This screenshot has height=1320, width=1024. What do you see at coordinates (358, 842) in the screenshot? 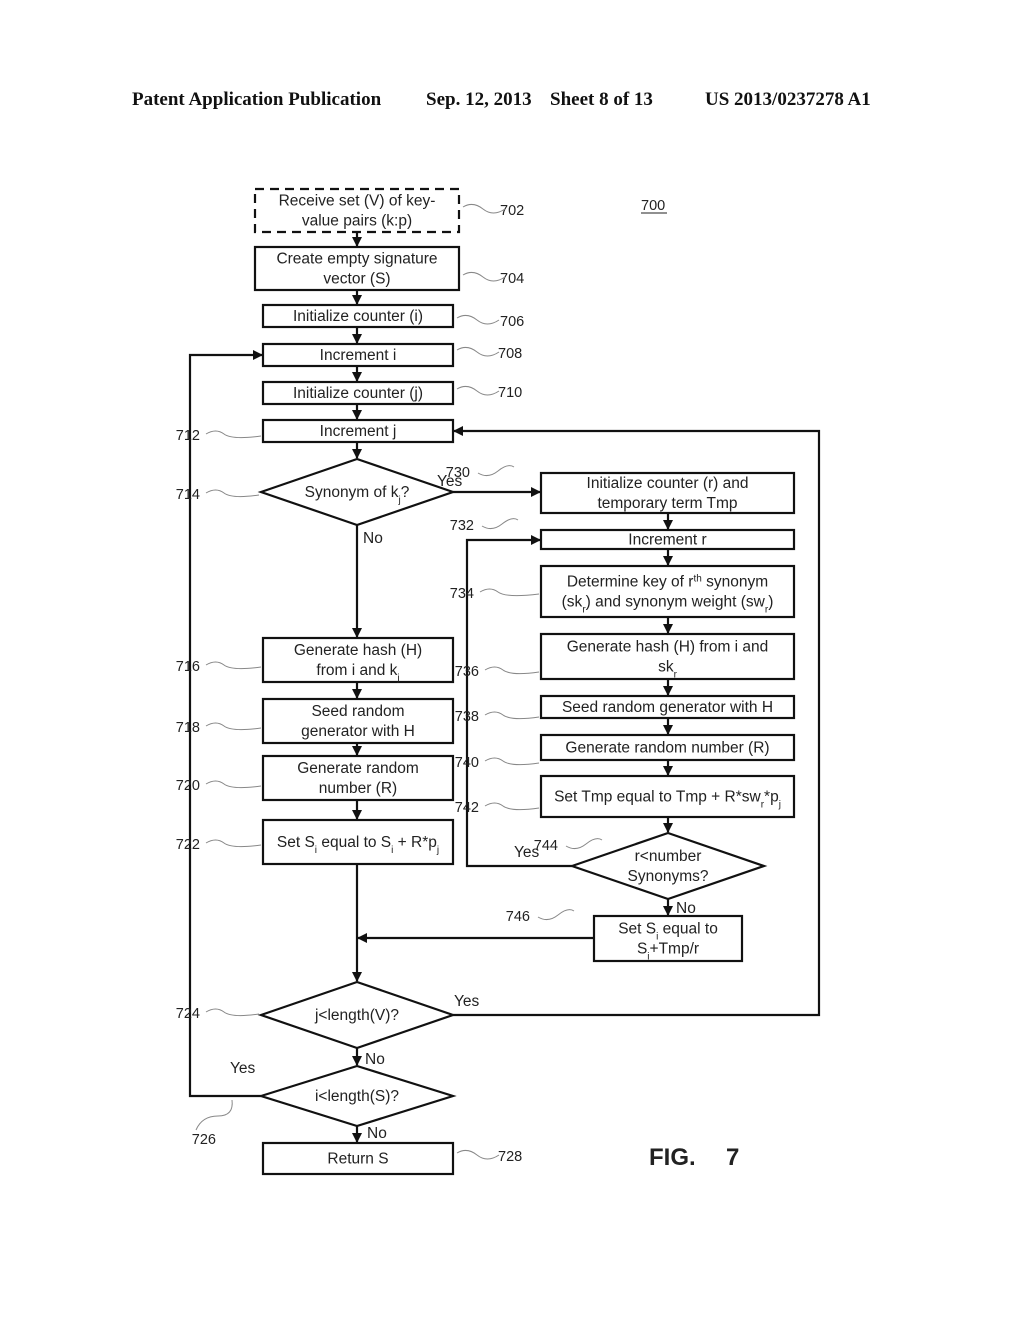
I see `node-722: Set Si equal to Si + R*pj` at bounding box center [358, 842].